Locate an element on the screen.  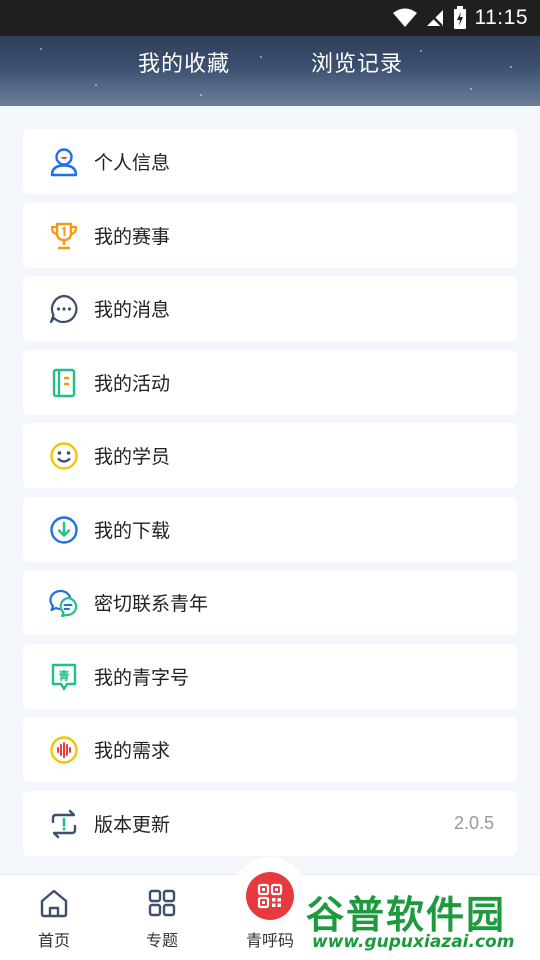
status-time: 11:15 is located at coordinates (501, 17).